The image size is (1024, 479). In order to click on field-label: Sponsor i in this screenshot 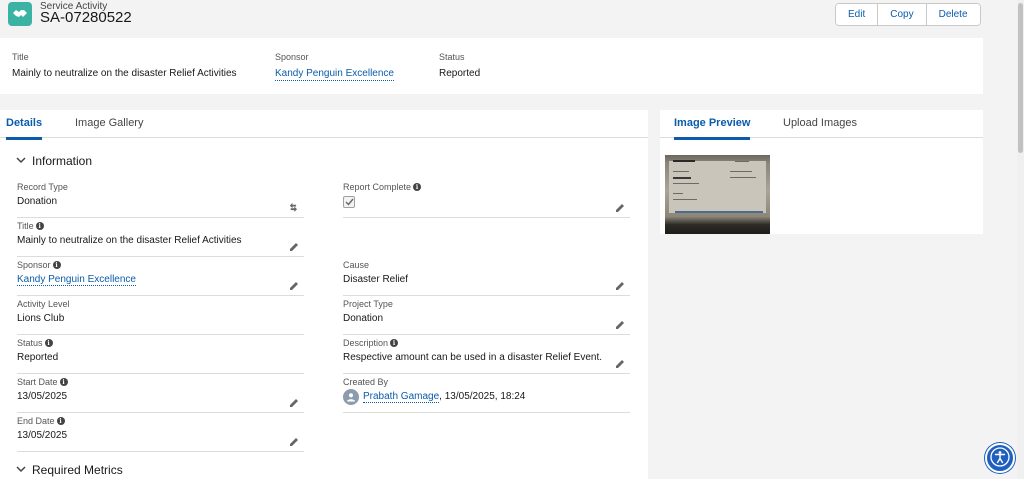, I will do `click(39, 265)`.